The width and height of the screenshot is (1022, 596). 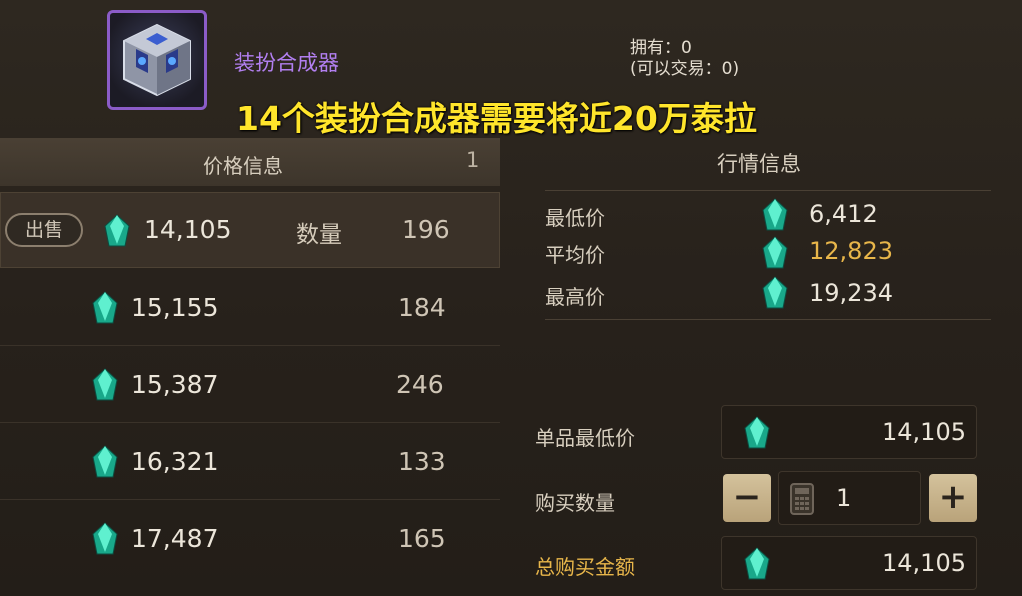 What do you see at coordinates (575, 218) in the screenshot?
I see `min-price-label: 最低价` at bounding box center [575, 218].